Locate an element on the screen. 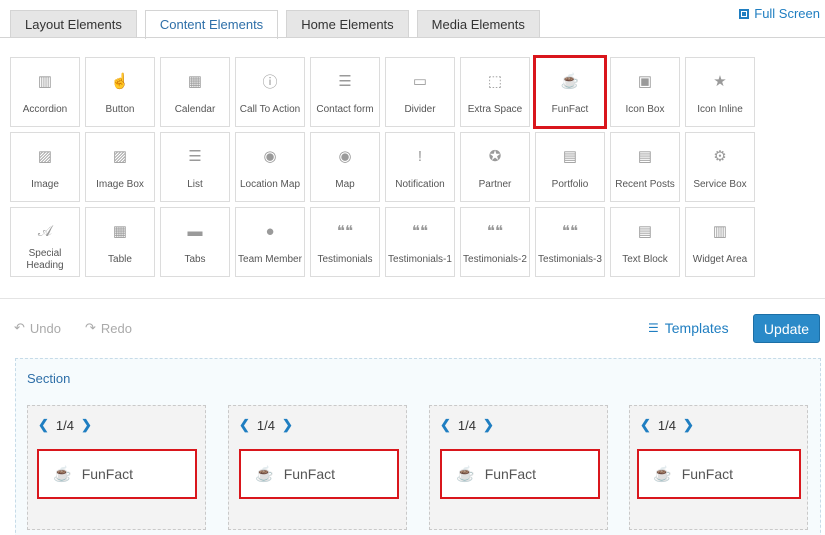 The width and height of the screenshot is (825, 535). element-icon-box: ▣ Icon Box is located at coordinates (645, 92).